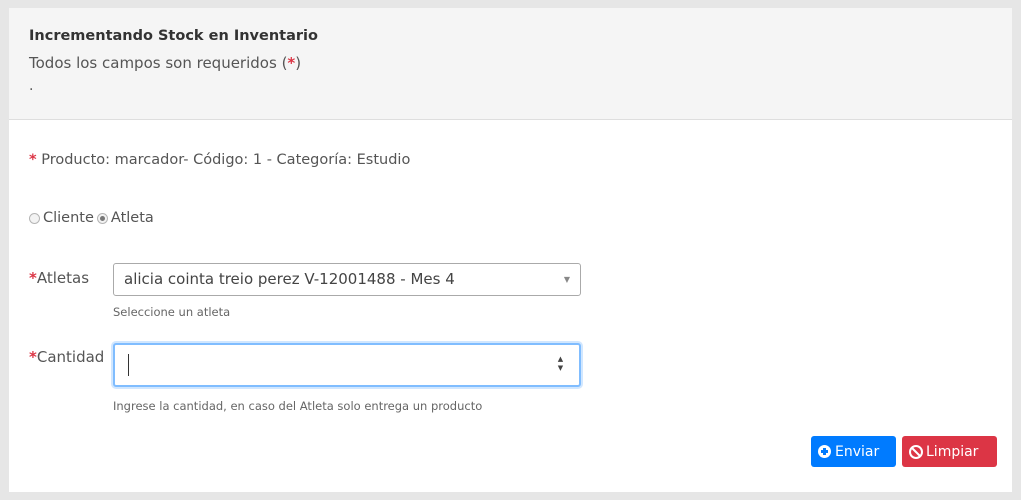  Describe the element at coordinates (560, 359) in the screenshot. I see `stepper-up-icon: ▲` at that location.